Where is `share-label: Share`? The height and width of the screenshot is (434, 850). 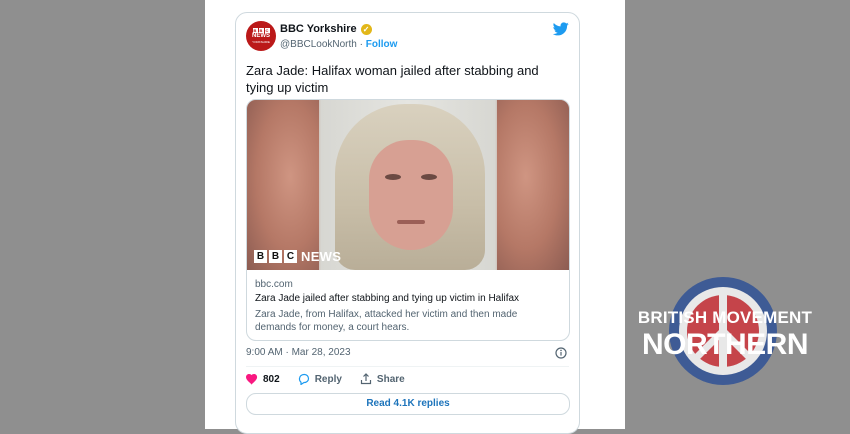 share-label: Share is located at coordinates (390, 379).